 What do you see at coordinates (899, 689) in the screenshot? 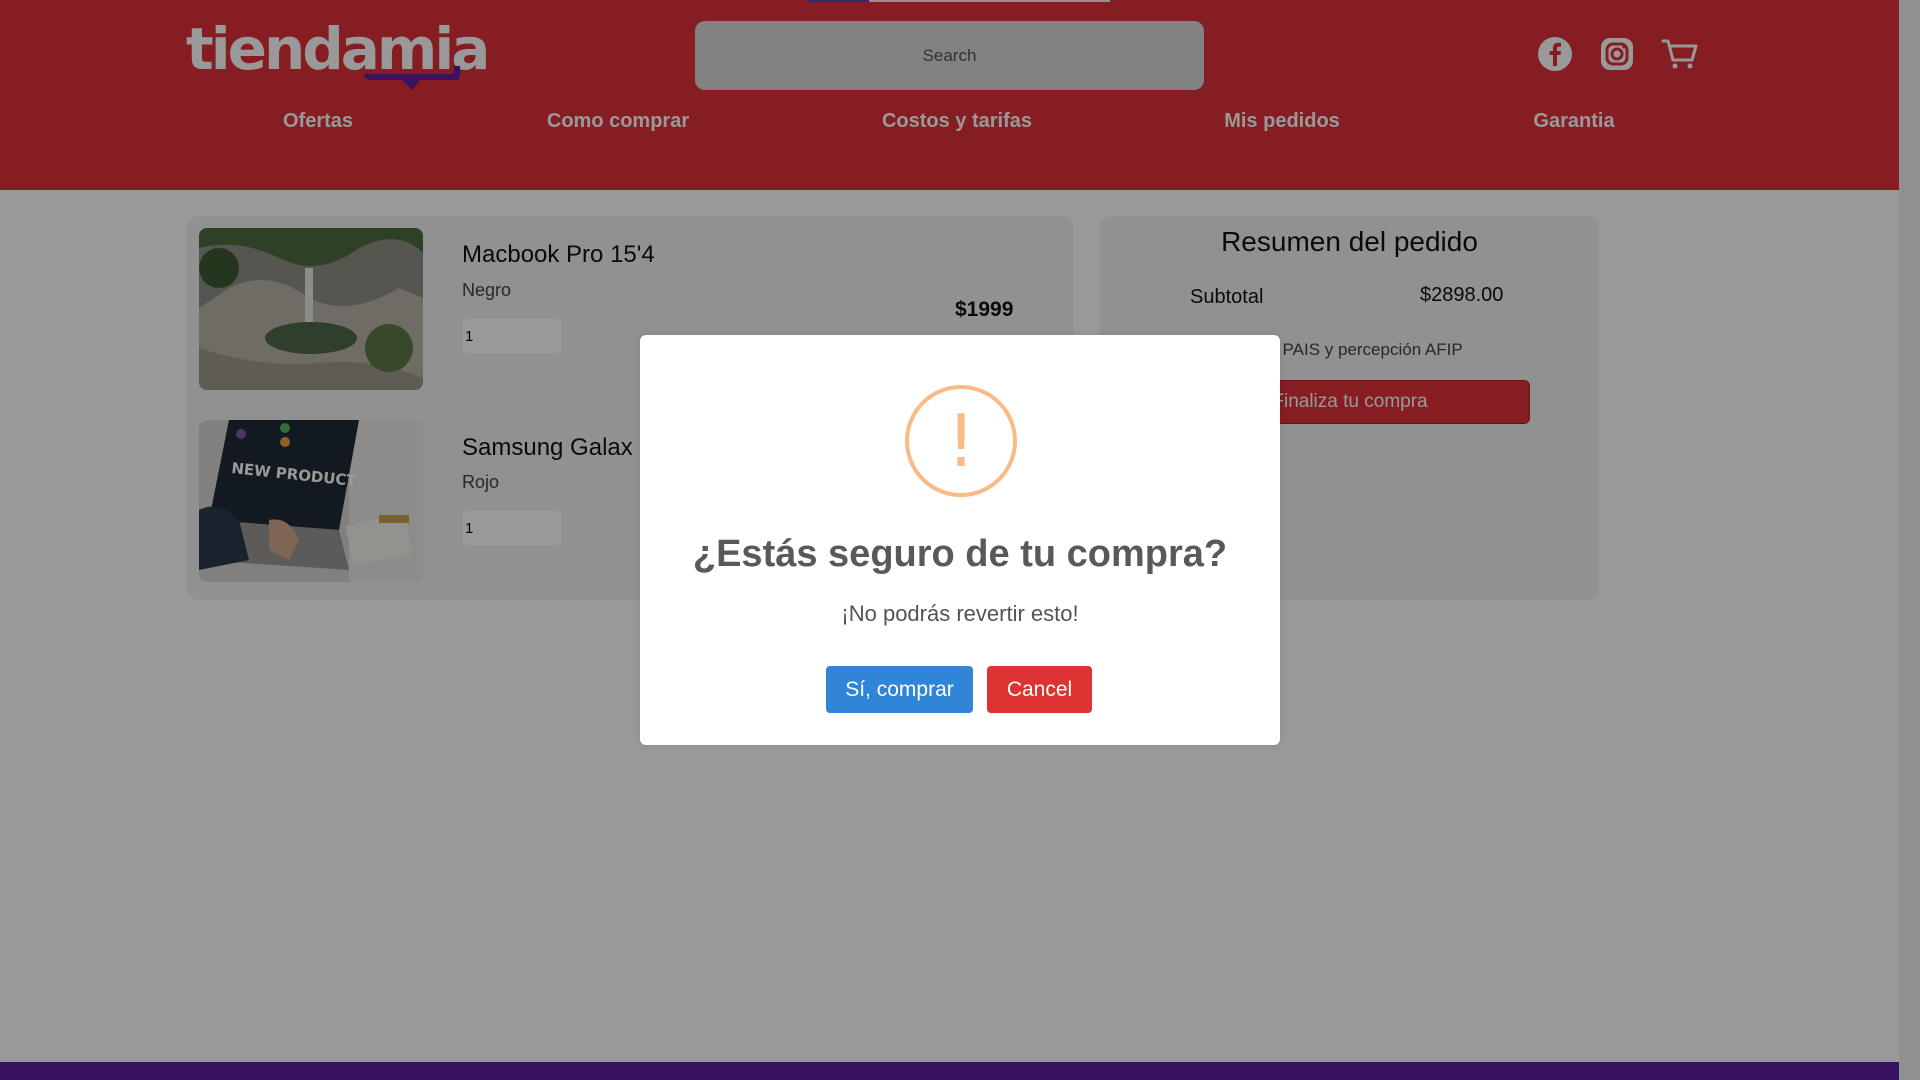
I see `confirm-button: Sí, comprar` at bounding box center [899, 689].